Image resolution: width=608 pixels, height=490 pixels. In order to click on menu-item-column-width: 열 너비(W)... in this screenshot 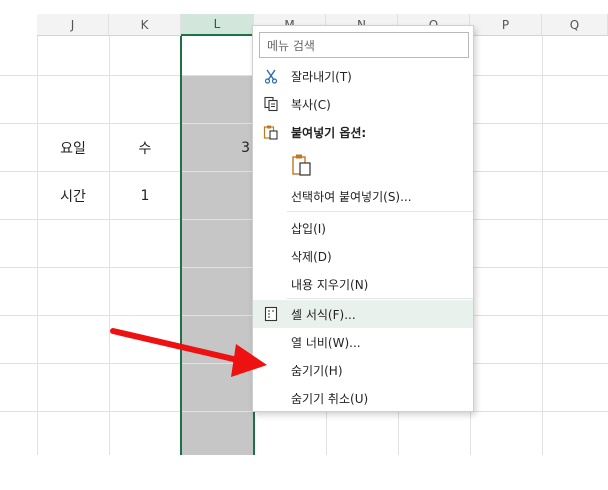, I will do `click(363, 342)`.